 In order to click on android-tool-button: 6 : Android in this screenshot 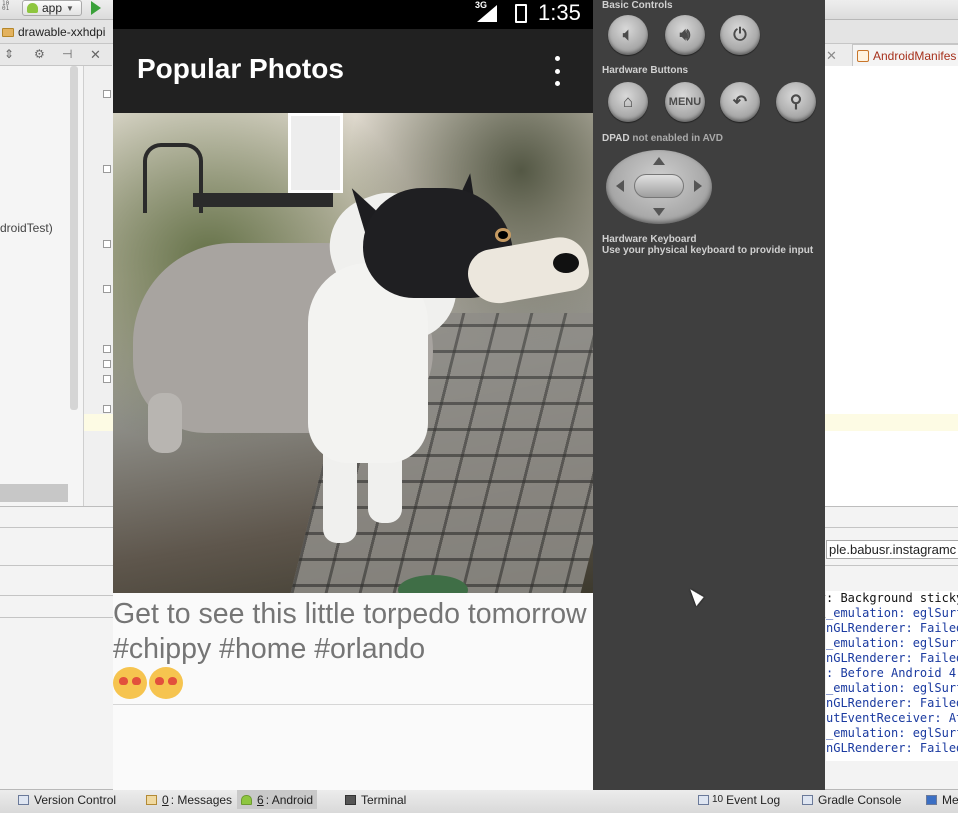, I will do `click(277, 799)`.